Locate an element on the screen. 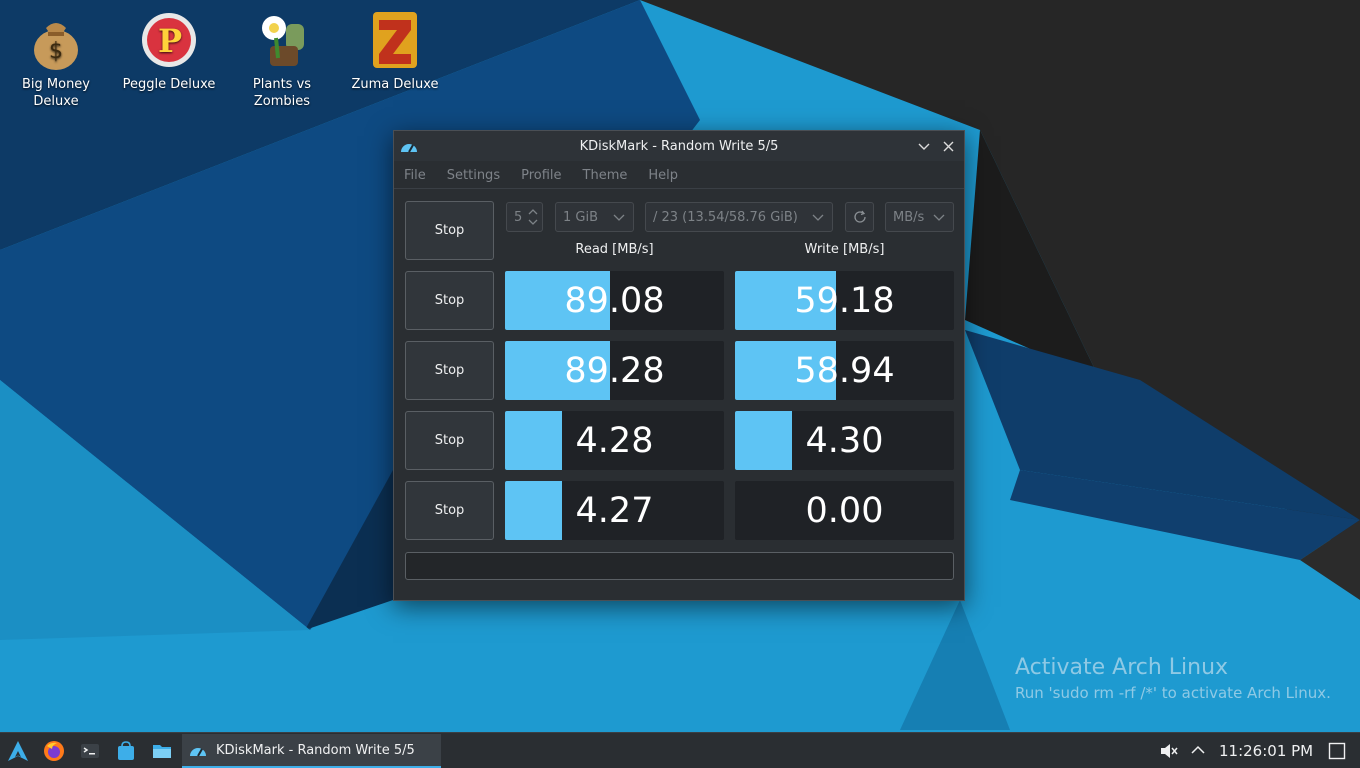 This screenshot has height=768, width=1360. status-bar is located at coordinates (679, 566).